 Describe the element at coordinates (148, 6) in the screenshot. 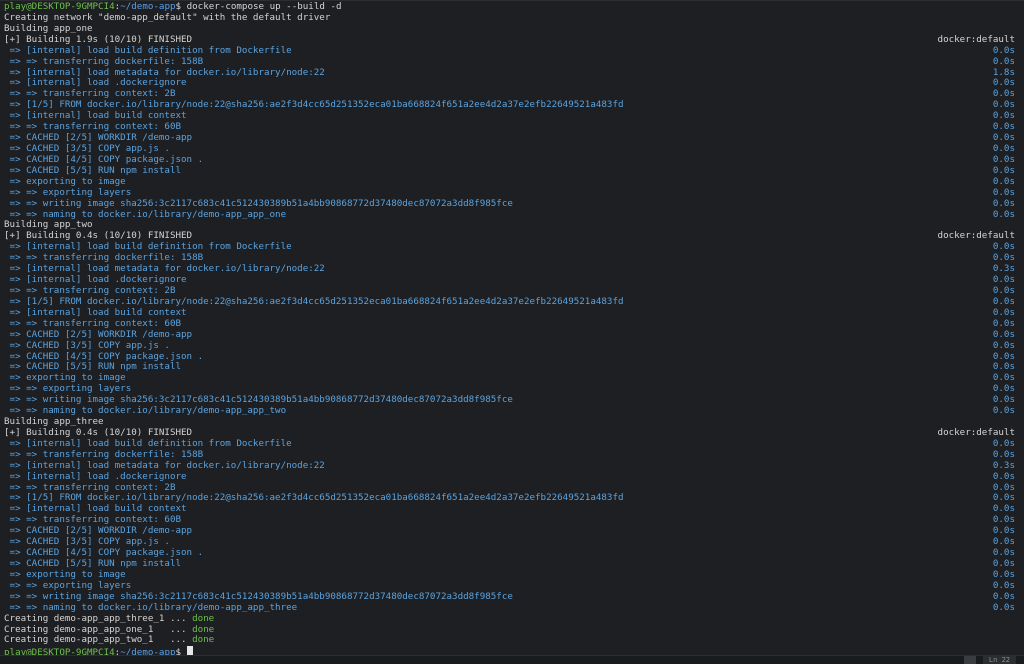

I see `prompt-path: ~/demo-app` at that location.